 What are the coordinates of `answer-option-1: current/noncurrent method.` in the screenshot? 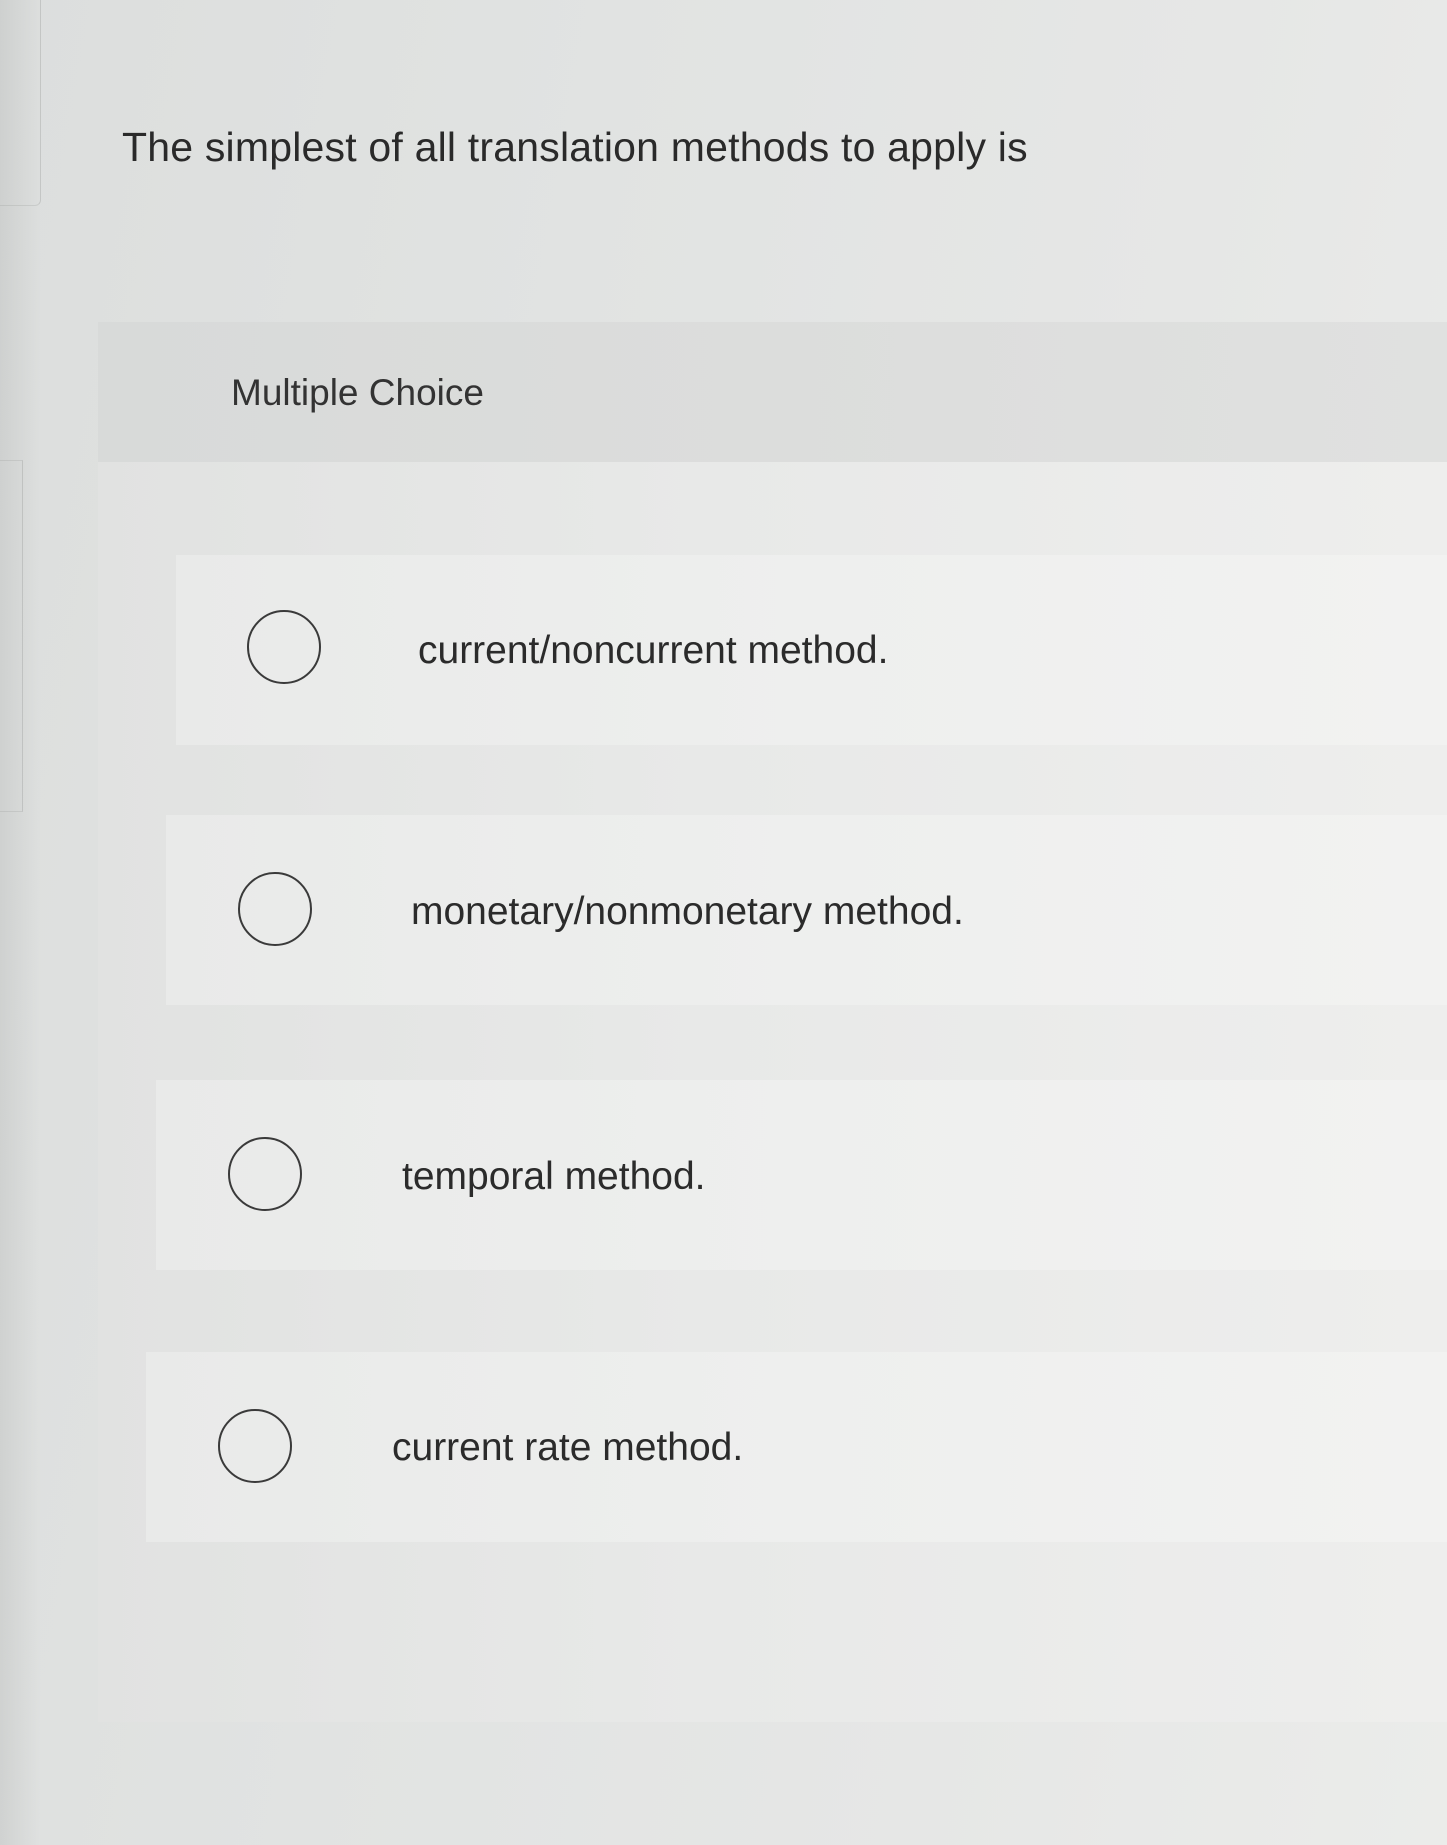 It's located at (811, 650).